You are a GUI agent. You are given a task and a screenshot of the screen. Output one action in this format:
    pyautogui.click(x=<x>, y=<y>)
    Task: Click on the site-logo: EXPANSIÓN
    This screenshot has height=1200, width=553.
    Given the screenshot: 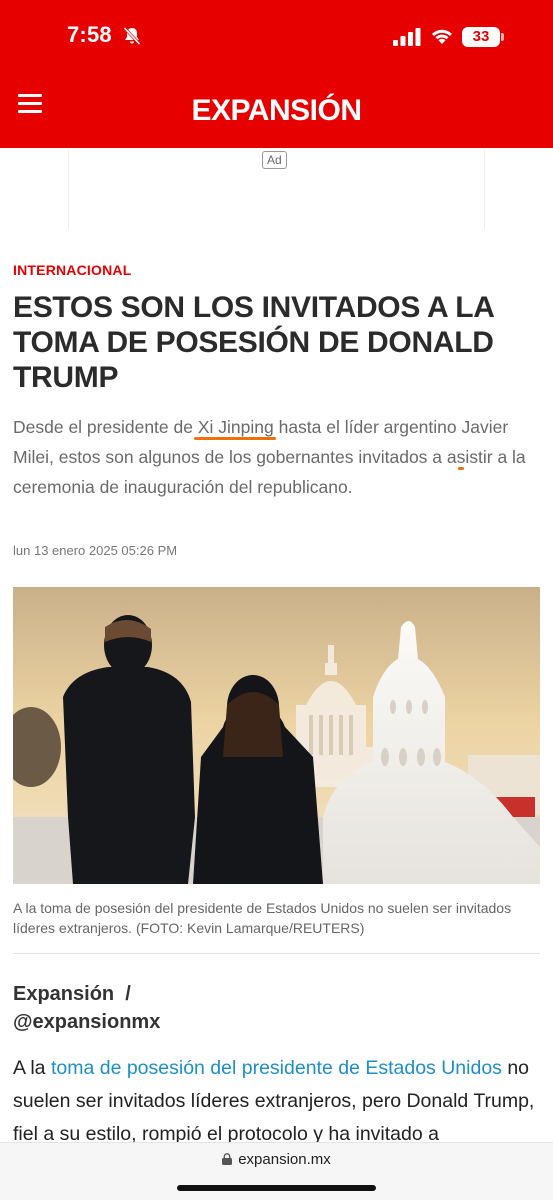 What is the action you would take?
    pyautogui.click(x=276, y=111)
    